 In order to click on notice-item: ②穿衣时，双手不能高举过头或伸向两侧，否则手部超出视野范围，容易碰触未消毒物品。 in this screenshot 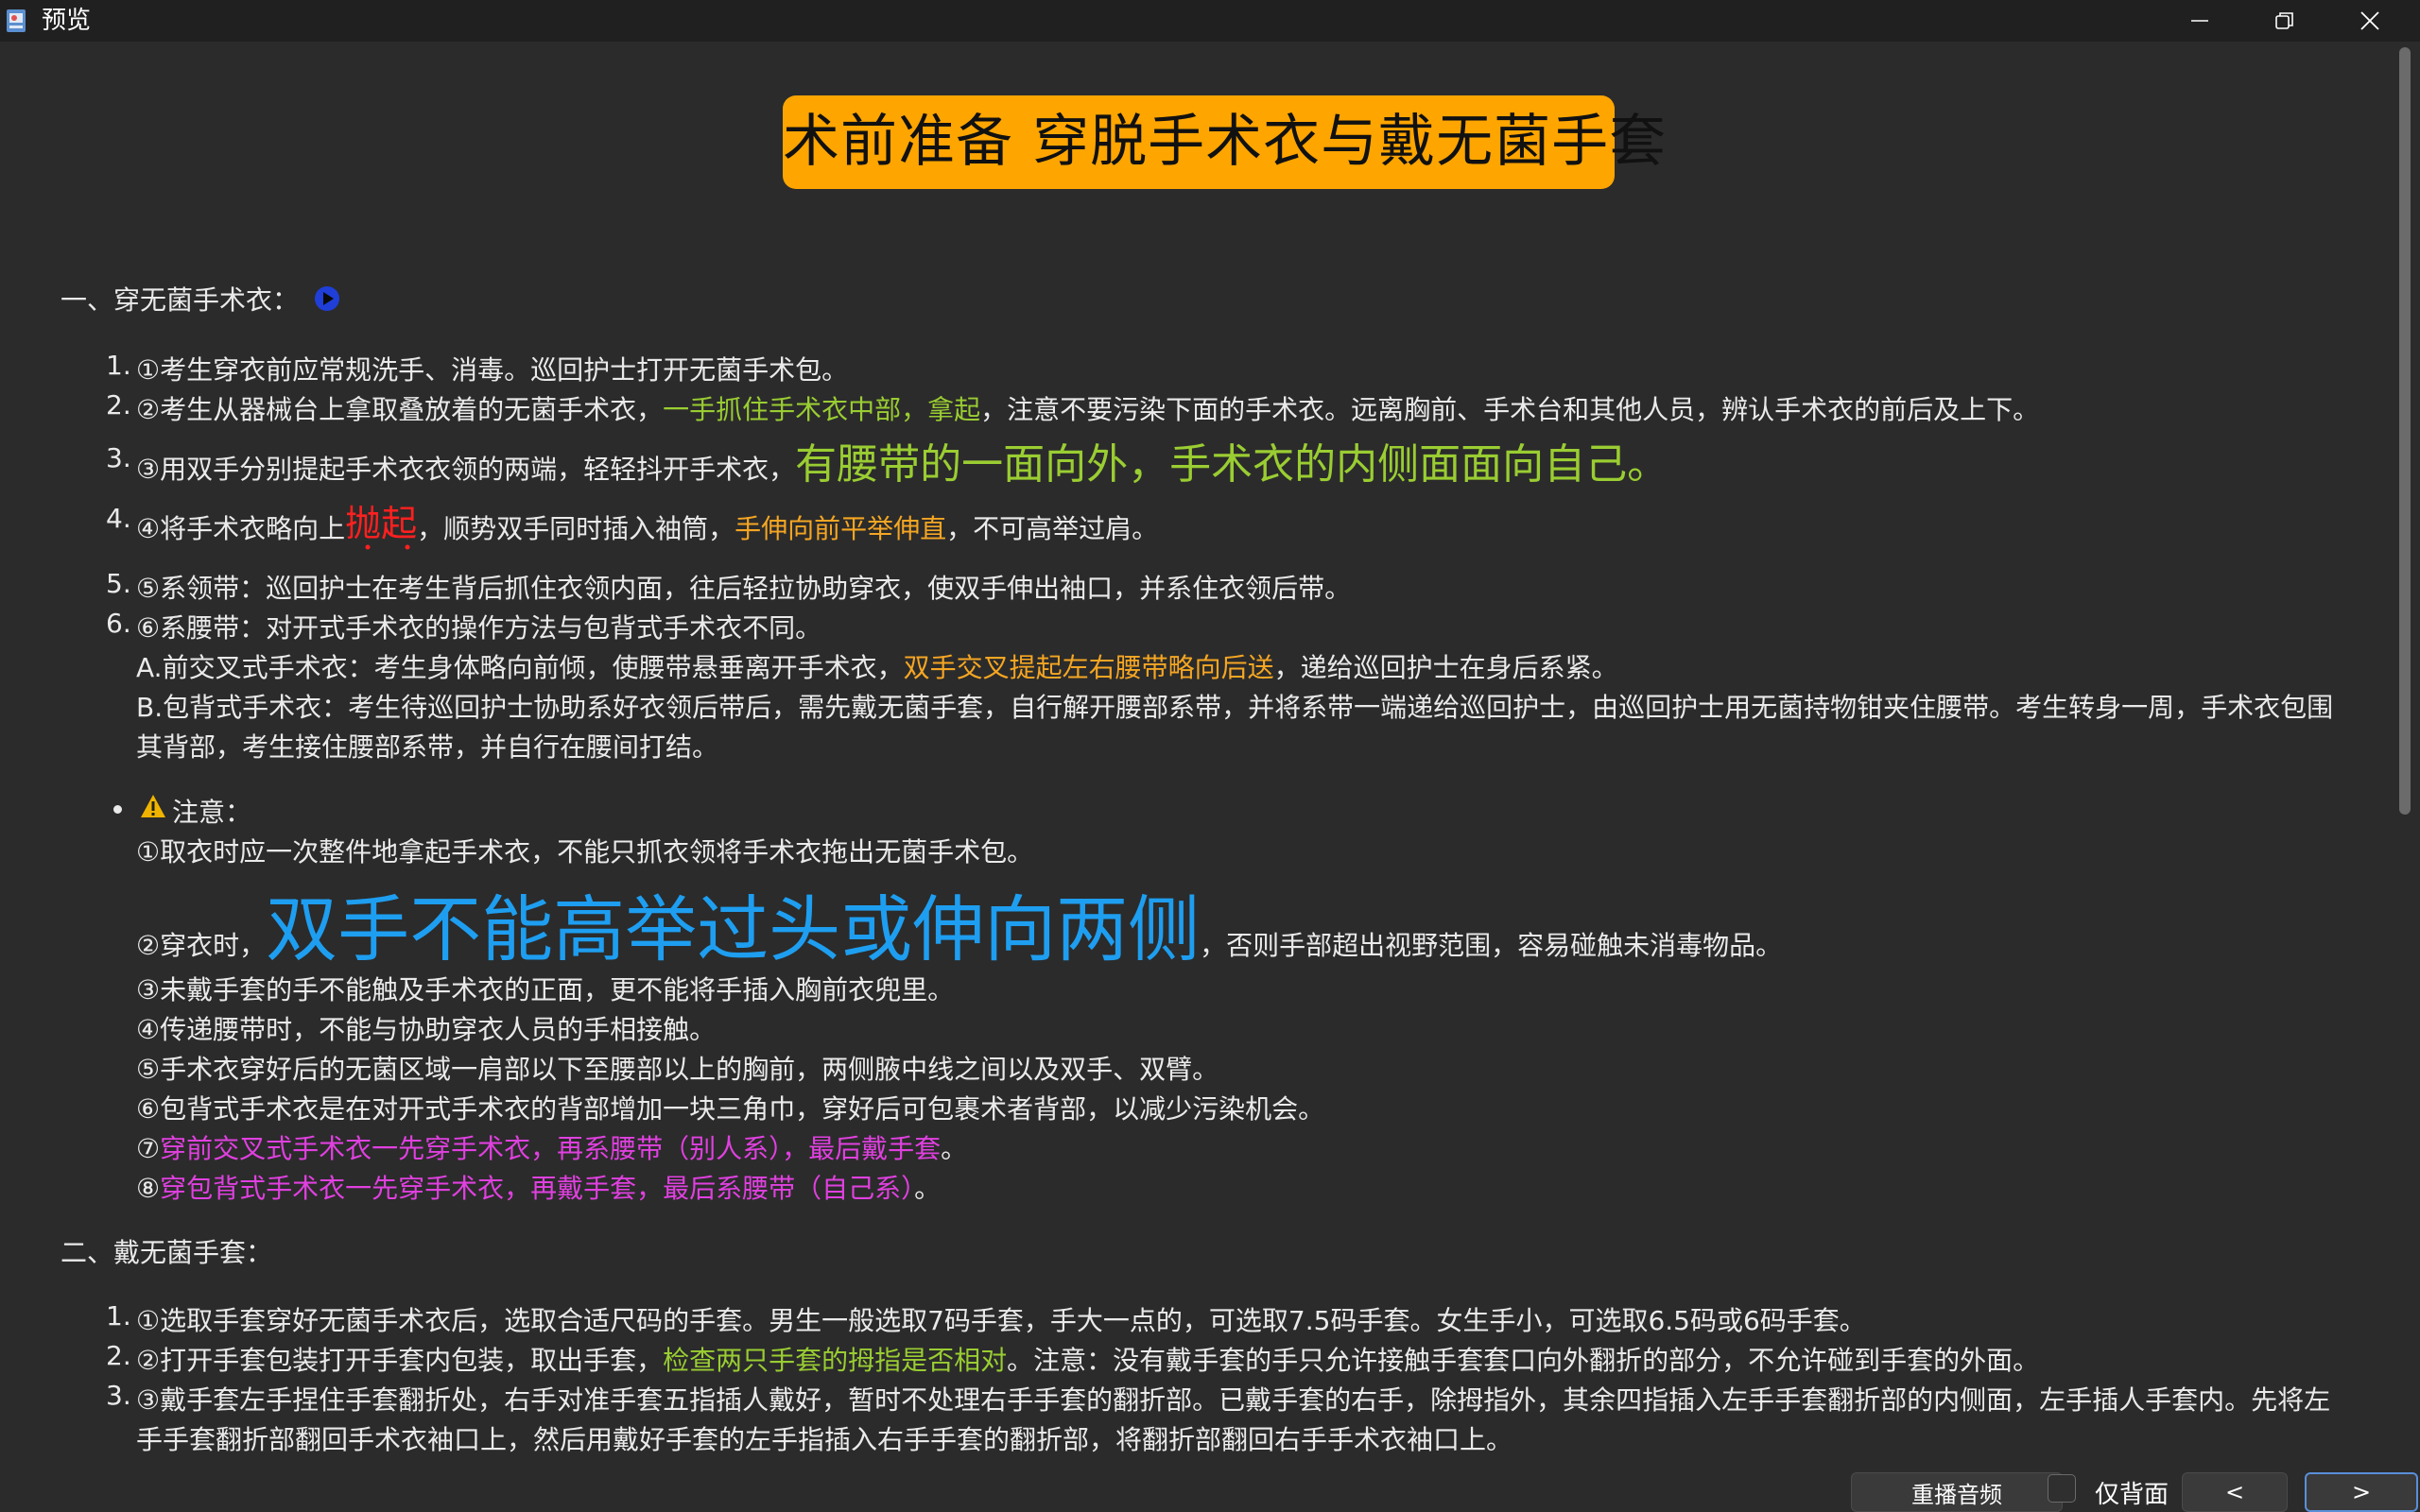, I will do `click(959, 923)`.